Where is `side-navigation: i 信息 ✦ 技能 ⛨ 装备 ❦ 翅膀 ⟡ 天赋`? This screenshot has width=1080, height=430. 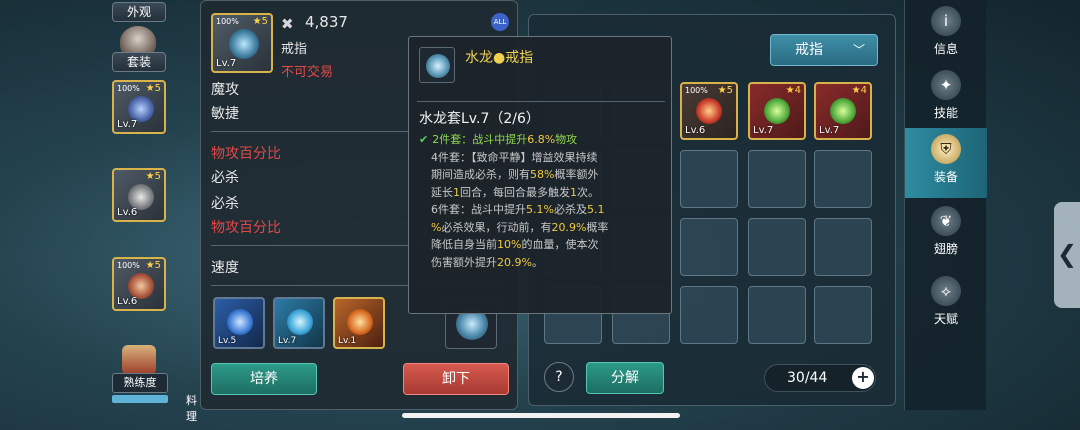 side-navigation: i 信息 ✦ 技能 ⛨ 装备 ❦ 翅膀 ⟡ 天赋 is located at coordinates (945, 205).